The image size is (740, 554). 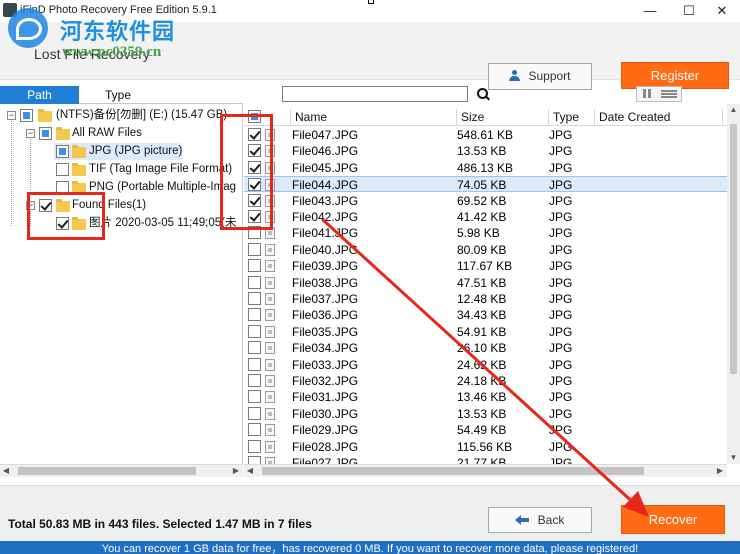 What do you see at coordinates (121, 187) in the screenshot?
I see `tree-item-png: PNG (Portable Multiple-Imag` at bounding box center [121, 187].